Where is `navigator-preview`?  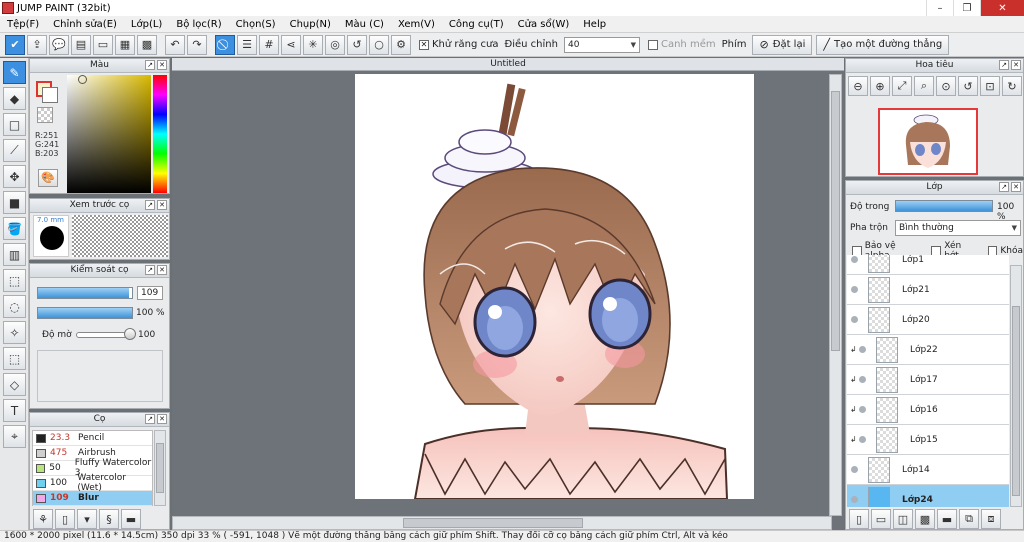
navigator-preview is located at coordinates (928, 141).